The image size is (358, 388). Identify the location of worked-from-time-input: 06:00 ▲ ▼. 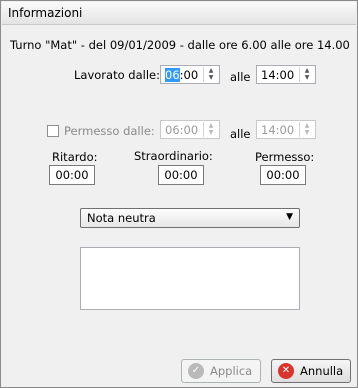
(190, 74).